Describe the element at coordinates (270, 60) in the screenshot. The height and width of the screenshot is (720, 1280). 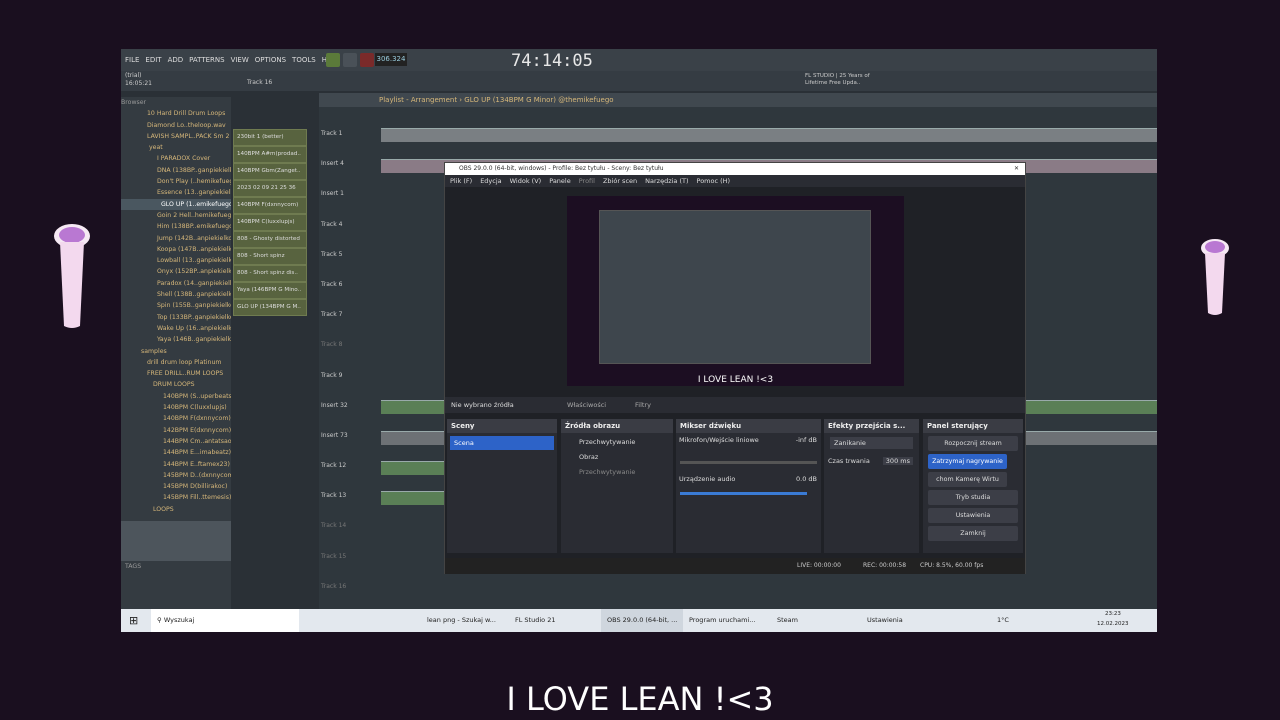
I see `menu-options: OPTIONS` at that location.